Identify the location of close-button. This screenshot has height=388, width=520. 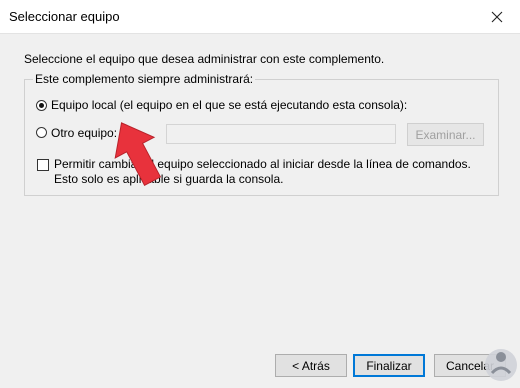
(497, 16).